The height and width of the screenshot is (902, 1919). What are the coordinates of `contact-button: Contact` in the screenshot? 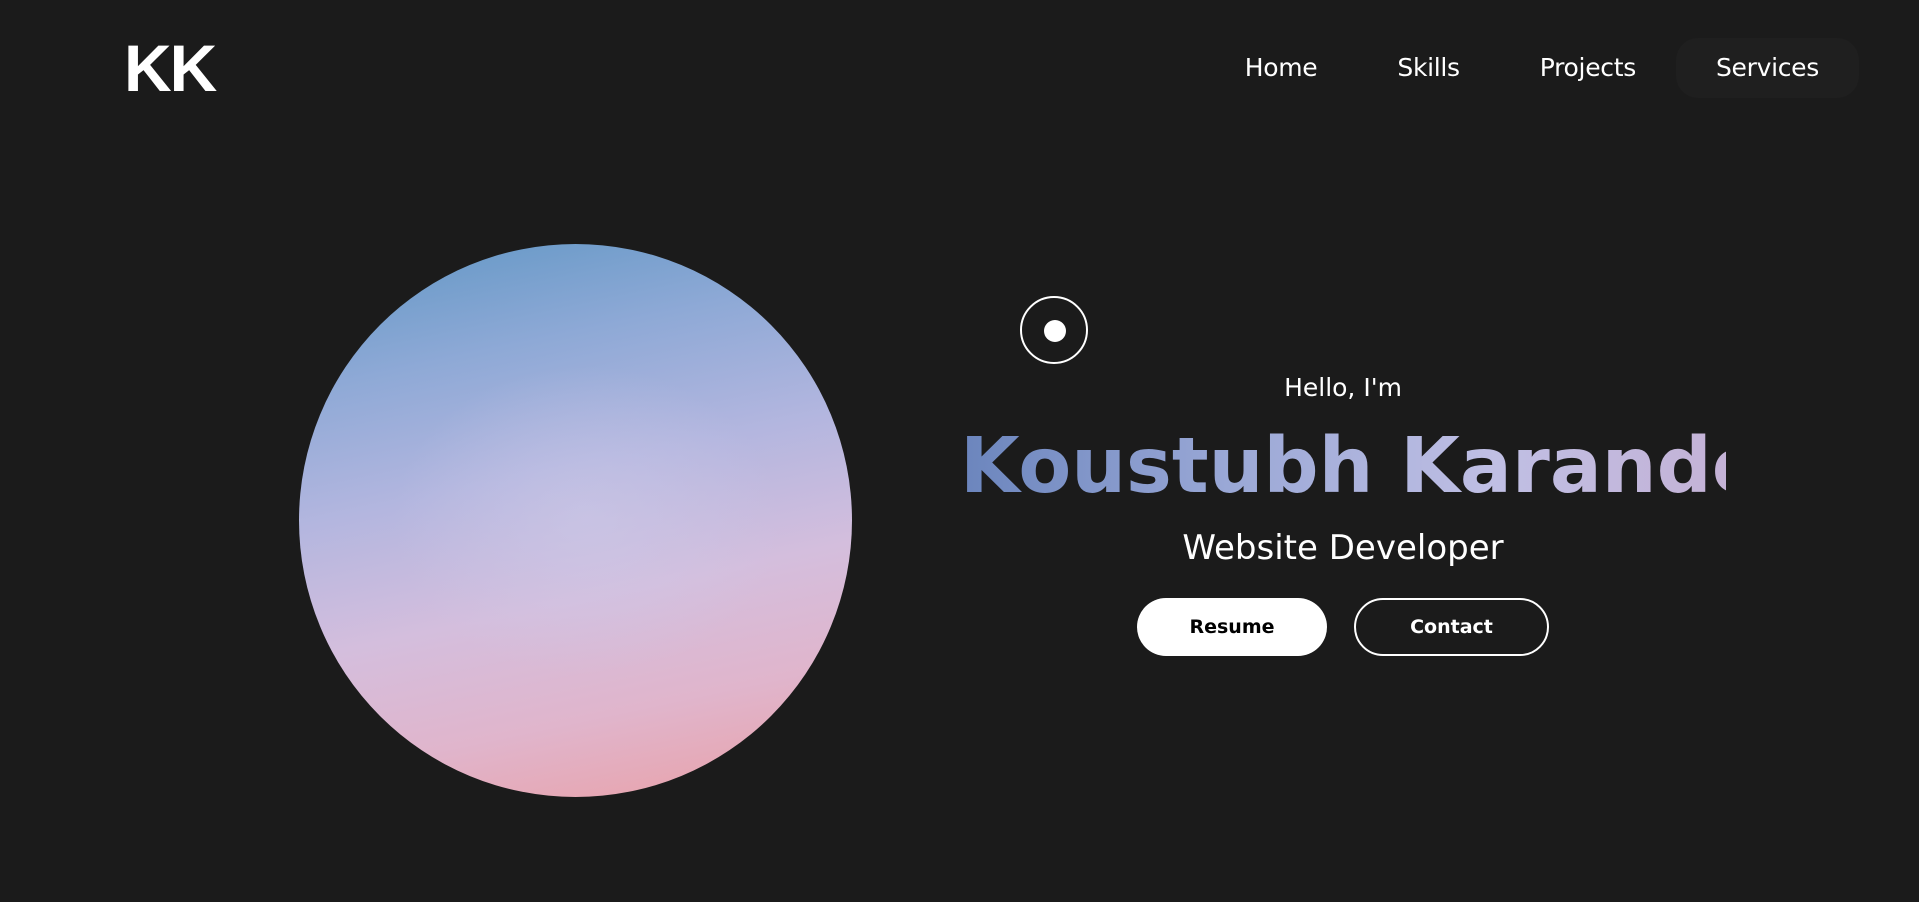 It's located at (1451, 627).